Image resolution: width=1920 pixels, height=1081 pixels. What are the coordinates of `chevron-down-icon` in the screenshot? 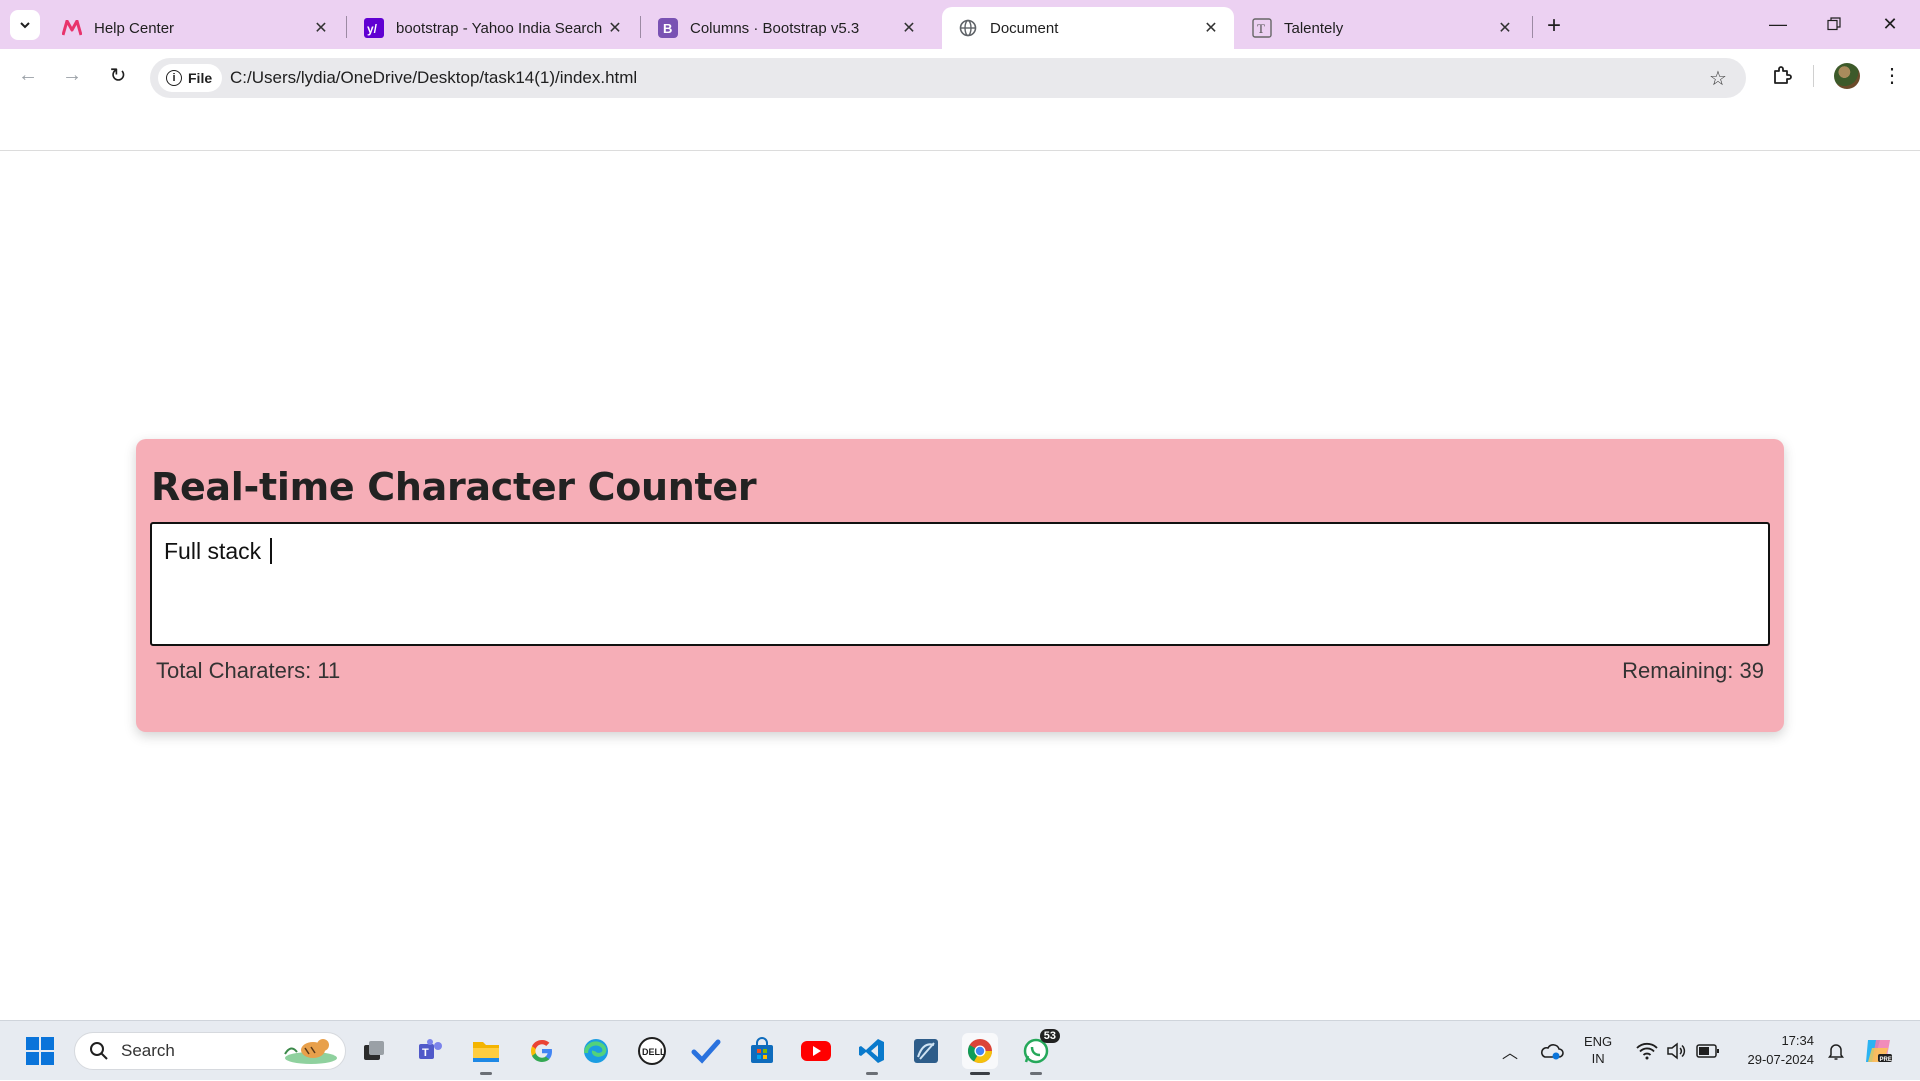 It's located at (25, 25).